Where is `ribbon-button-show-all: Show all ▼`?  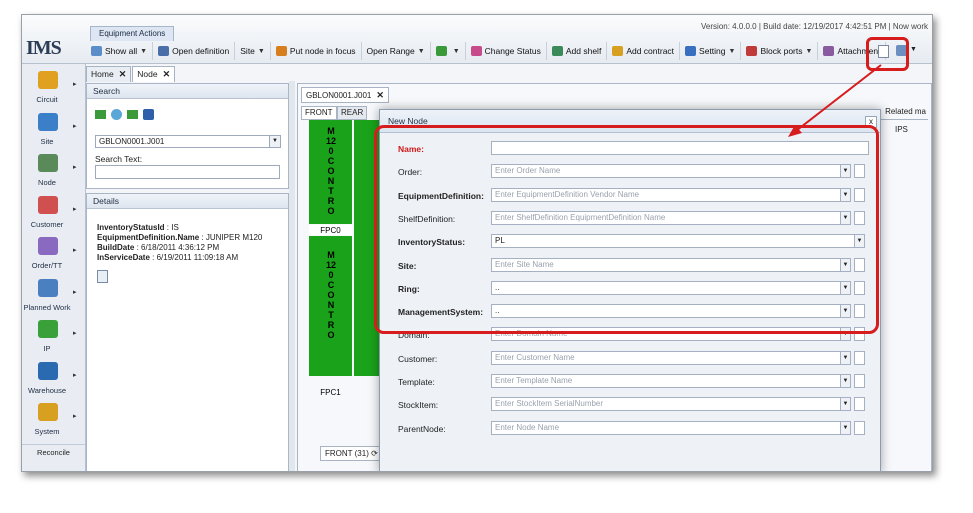 ribbon-button-show-all: Show all ▼ is located at coordinates (120, 51).